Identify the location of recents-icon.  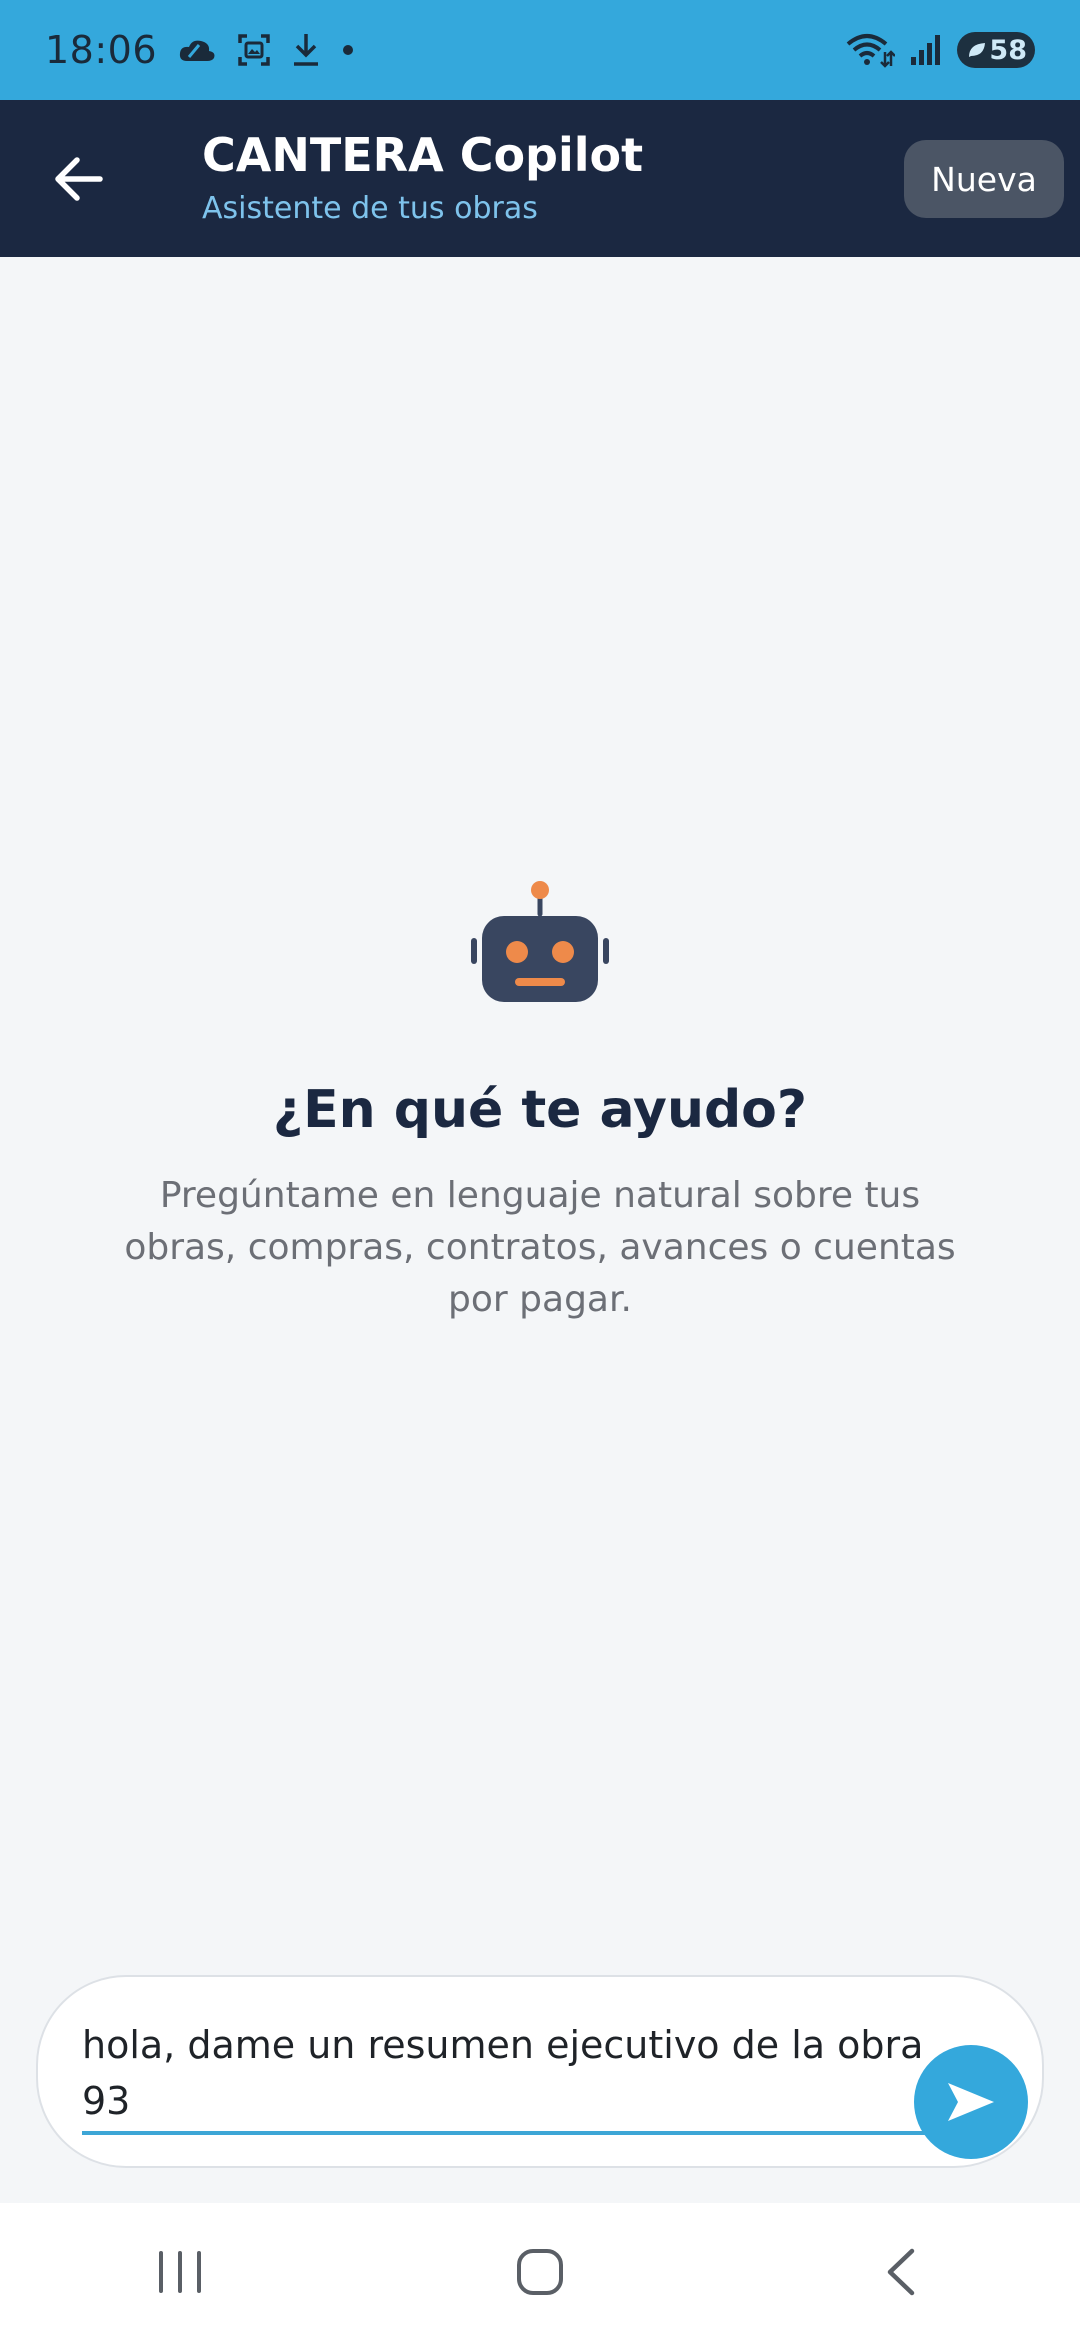
(180, 2271).